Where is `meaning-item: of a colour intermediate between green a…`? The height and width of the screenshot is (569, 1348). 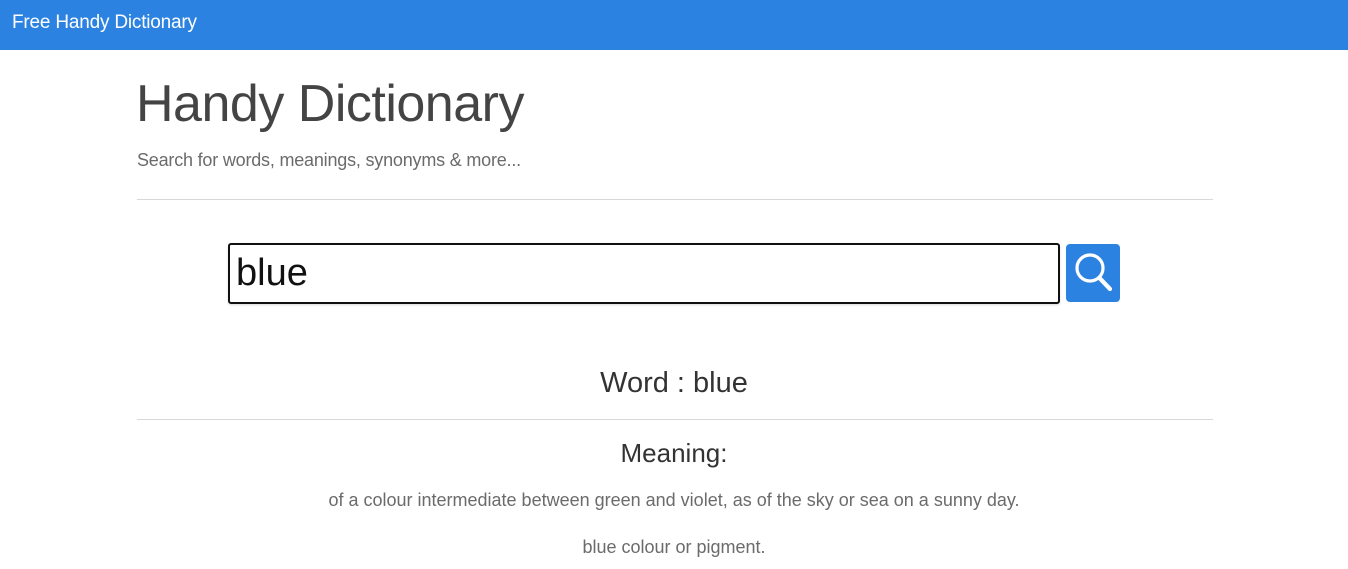
meaning-item: of a colour intermediate between green a… is located at coordinates (674, 500).